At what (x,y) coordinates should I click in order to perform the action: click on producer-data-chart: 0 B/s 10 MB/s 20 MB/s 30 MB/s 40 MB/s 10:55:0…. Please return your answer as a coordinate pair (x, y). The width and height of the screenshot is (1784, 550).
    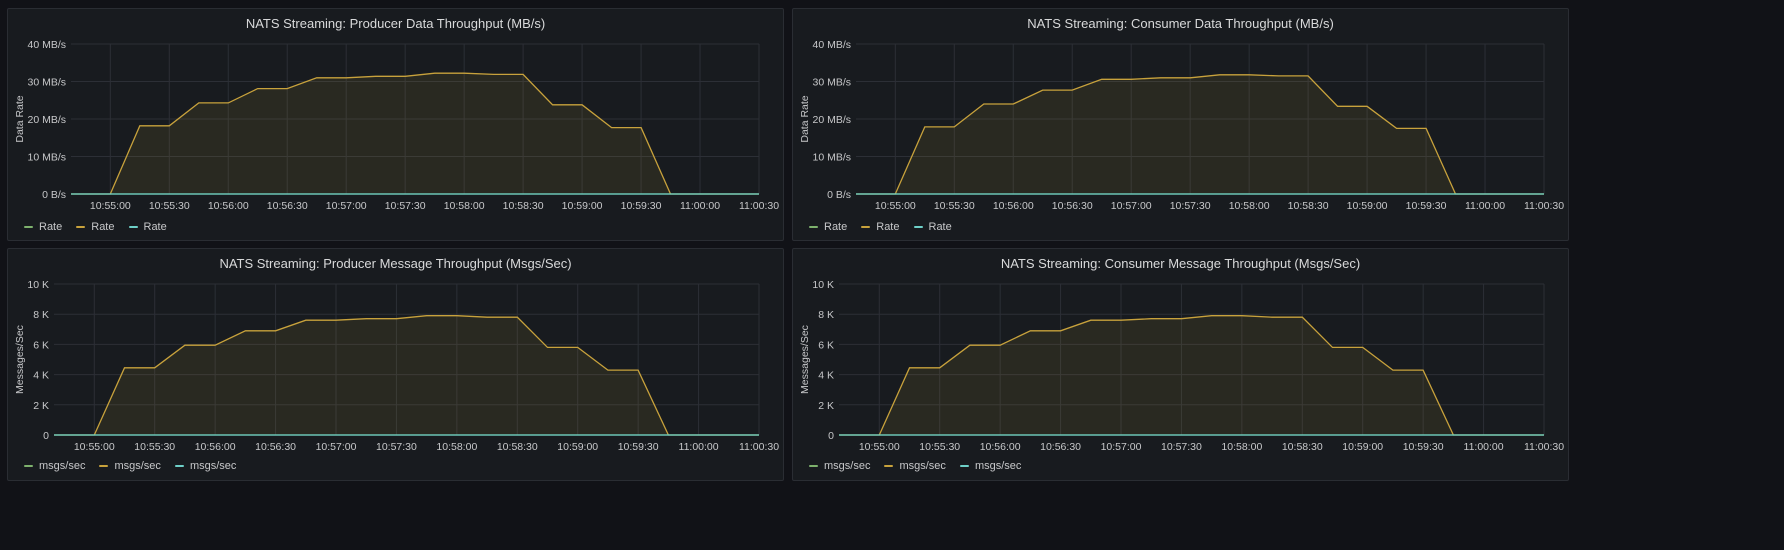
    Looking at the image, I should click on (396, 125).